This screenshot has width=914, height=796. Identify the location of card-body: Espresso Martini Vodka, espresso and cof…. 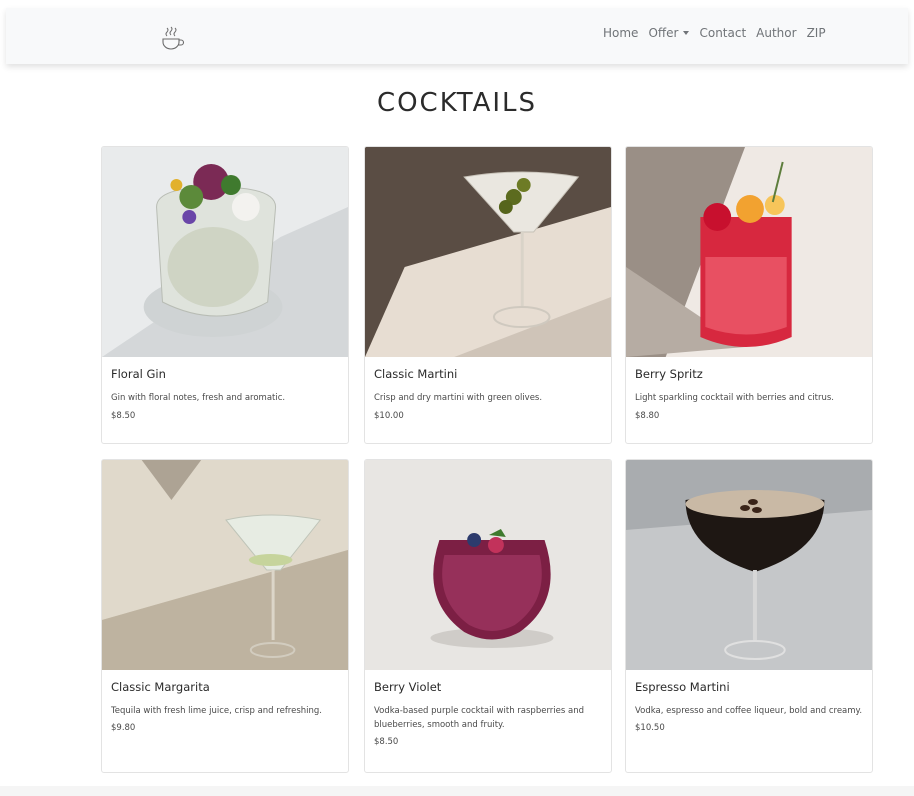
(749, 705).